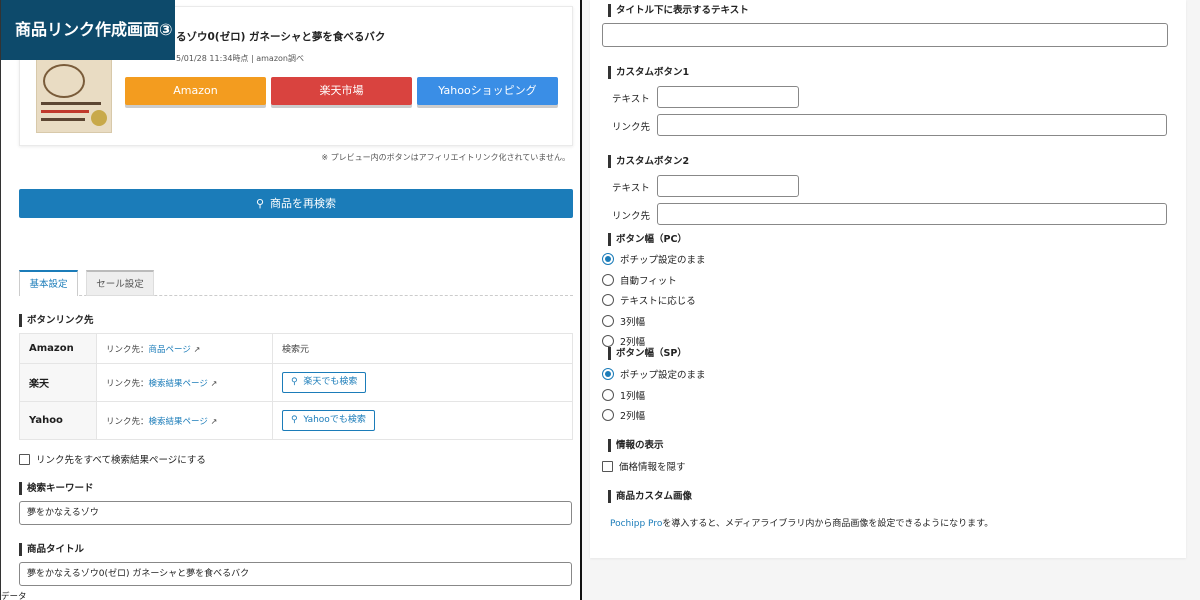 The height and width of the screenshot is (600, 1200). What do you see at coordinates (303, 203) in the screenshot?
I see `research-button-label: 商品を再検索` at bounding box center [303, 203].